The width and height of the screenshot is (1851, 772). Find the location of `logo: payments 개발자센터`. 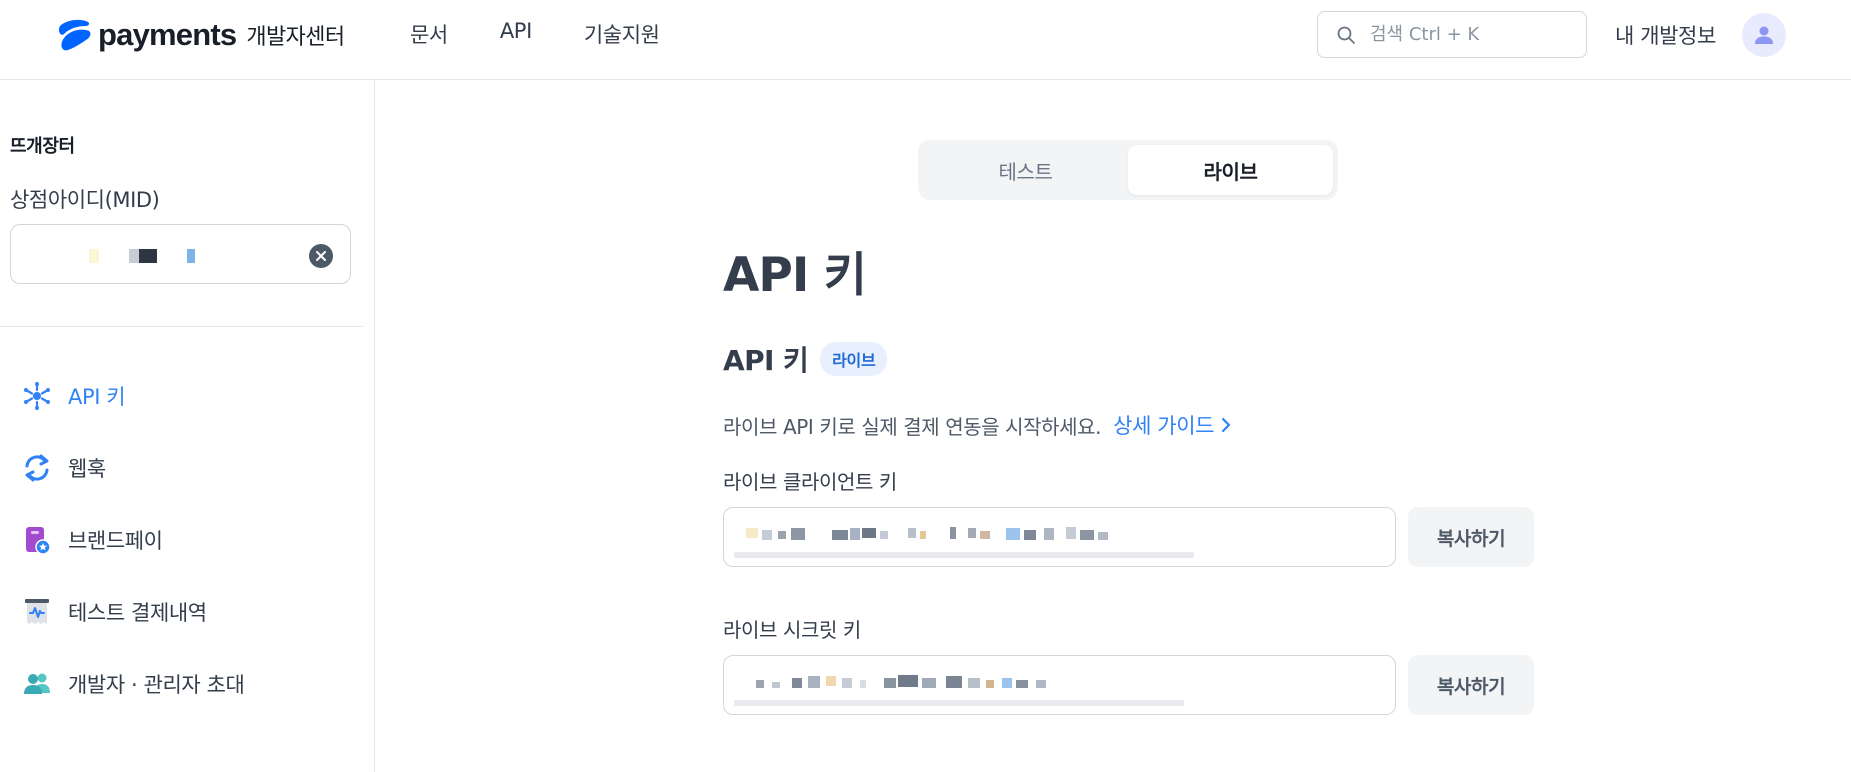

logo: payments 개발자센터 is located at coordinates (200, 34).